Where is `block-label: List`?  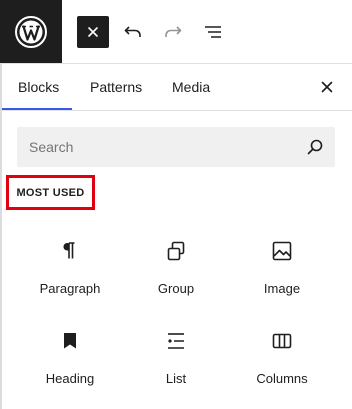 block-label: List is located at coordinates (176, 378).